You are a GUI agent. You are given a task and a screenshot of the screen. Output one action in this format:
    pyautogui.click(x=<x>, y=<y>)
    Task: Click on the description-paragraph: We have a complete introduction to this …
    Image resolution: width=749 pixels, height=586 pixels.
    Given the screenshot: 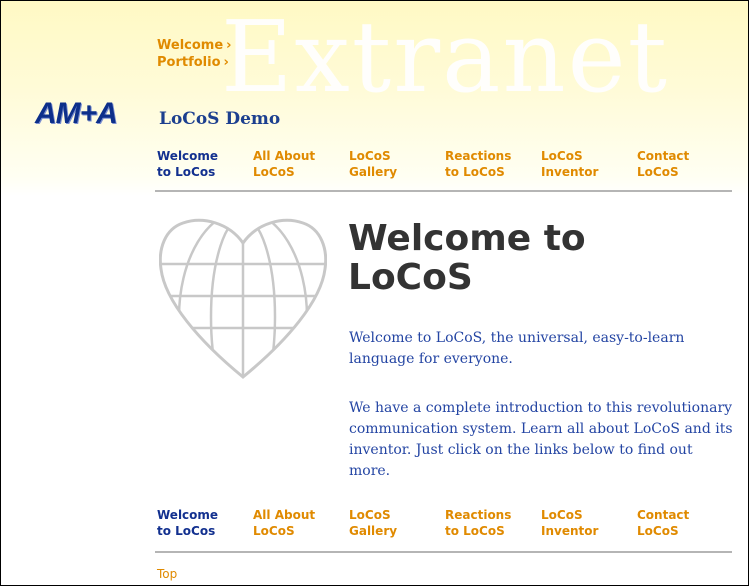 What is the action you would take?
    pyautogui.click(x=541, y=439)
    